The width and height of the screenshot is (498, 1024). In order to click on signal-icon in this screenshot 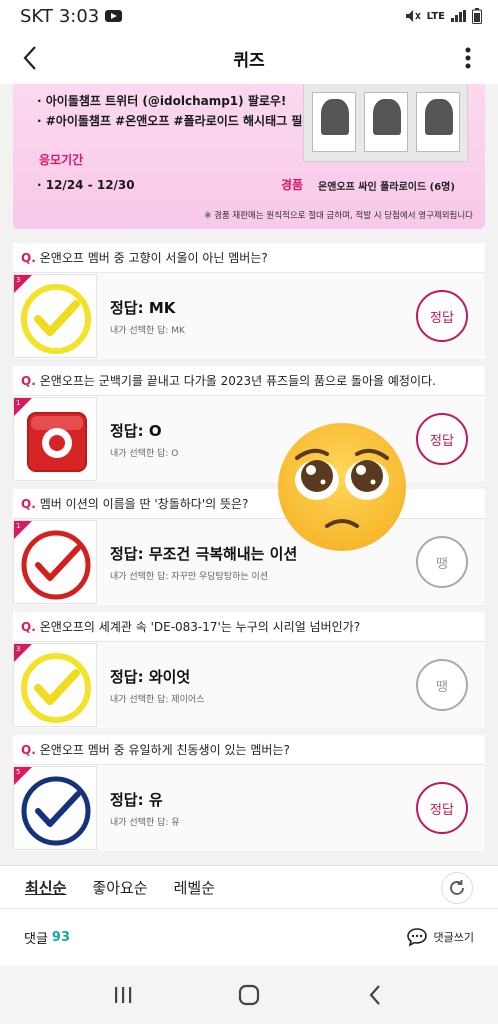, I will do `click(458, 16)`.